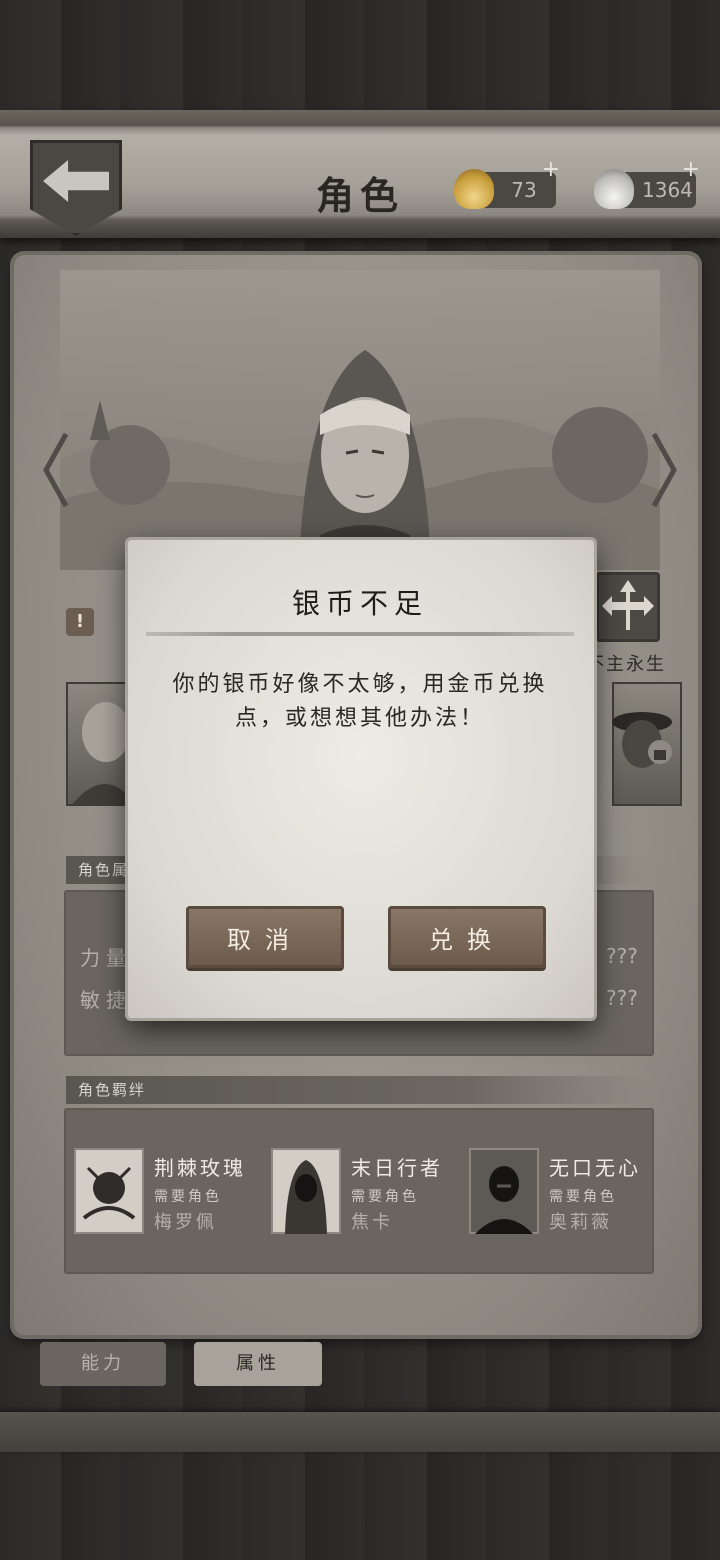 The image size is (720, 1560). What do you see at coordinates (507, 183) in the screenshot?
I see `gold-currency: 73 +` at bounding box center [507, 183].